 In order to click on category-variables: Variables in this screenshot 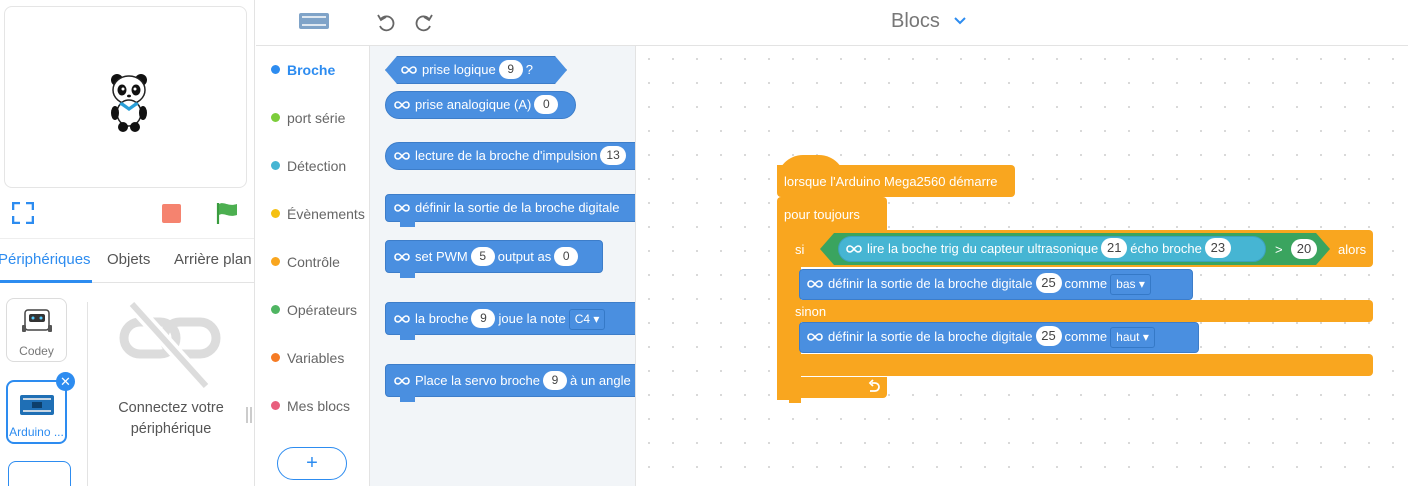, I will do `click(307, 358)`.